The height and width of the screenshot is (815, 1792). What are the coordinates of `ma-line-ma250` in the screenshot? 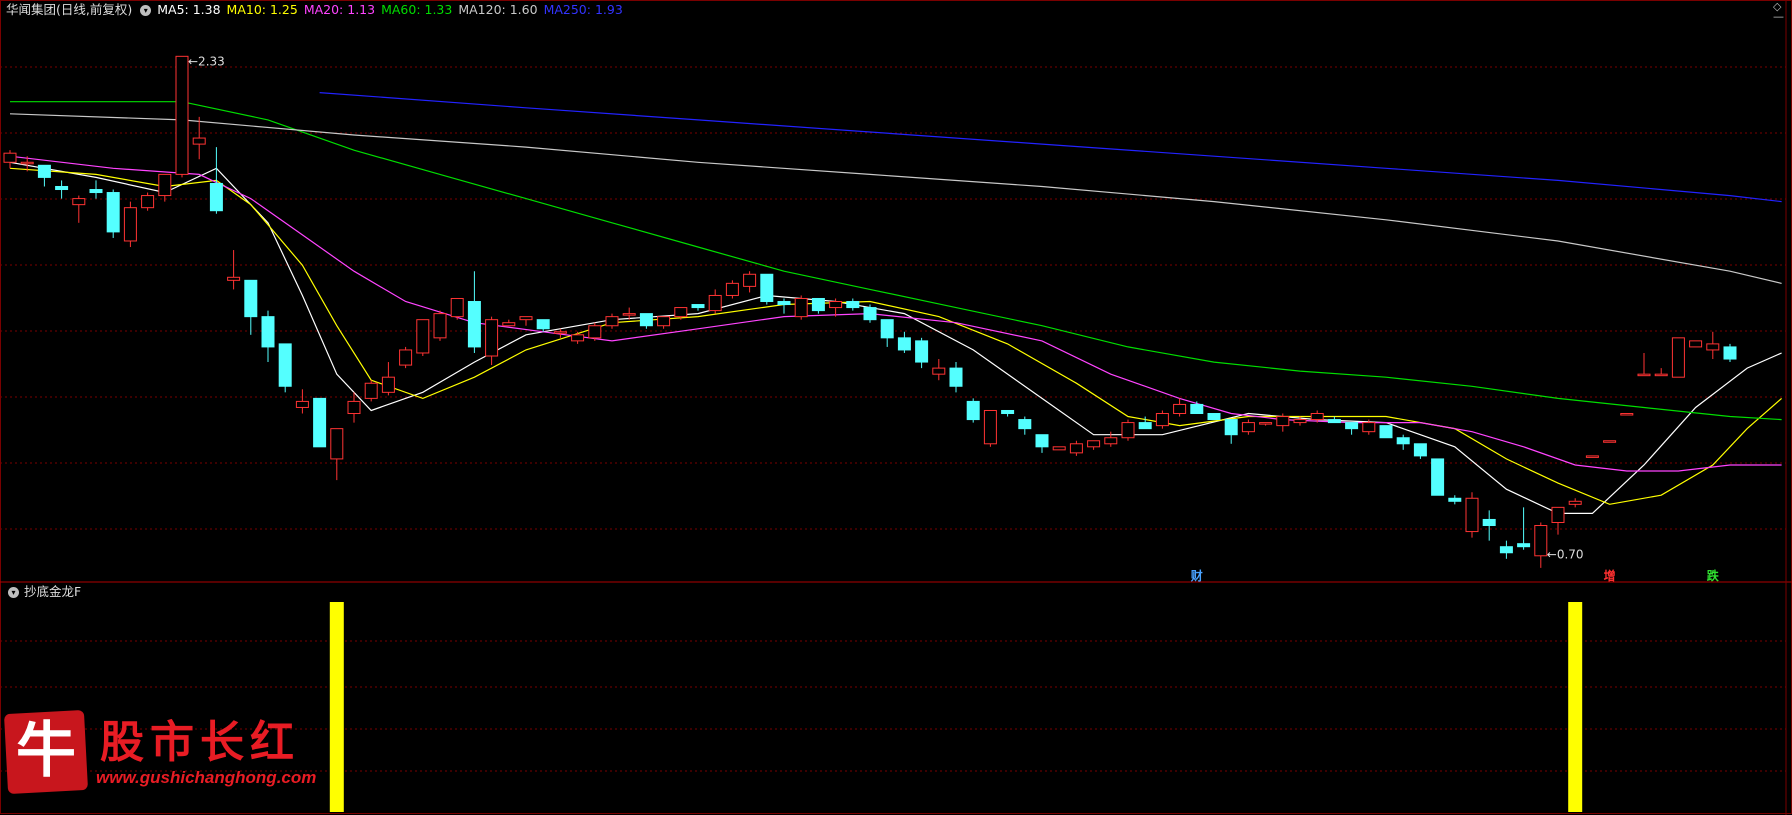 It's located at (1050, 147).